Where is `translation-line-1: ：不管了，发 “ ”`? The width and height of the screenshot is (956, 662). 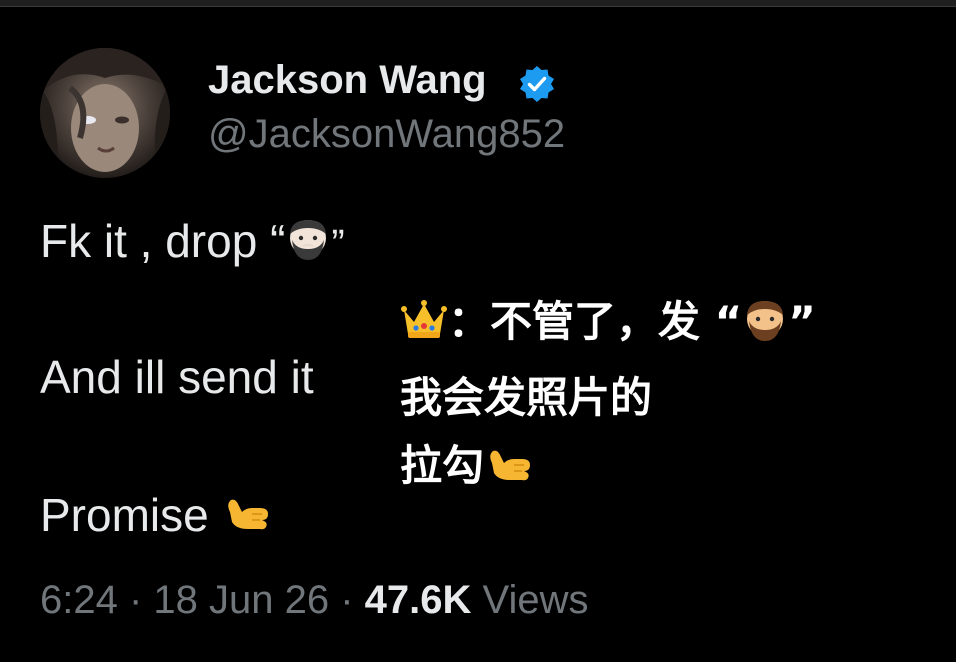 translation-line-1: ：不管了，发 “ ” is located at coordinates (608, 320).